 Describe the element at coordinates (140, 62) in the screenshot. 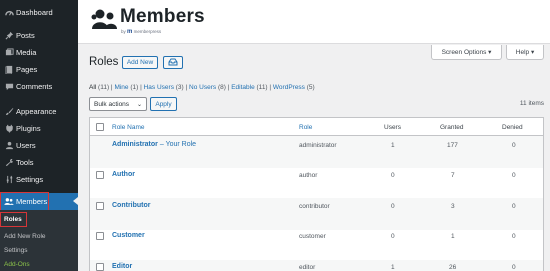

I see `add-new-button: Add New` at that location.